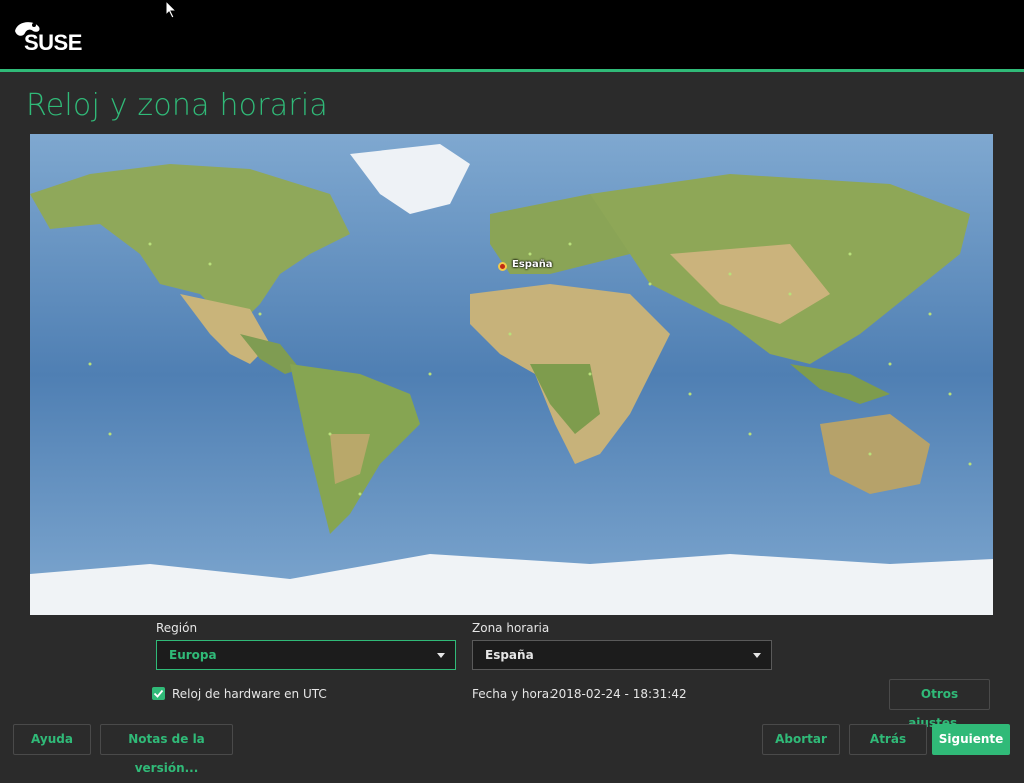  I want to click on map-marker-label: España, so click(532, 264).